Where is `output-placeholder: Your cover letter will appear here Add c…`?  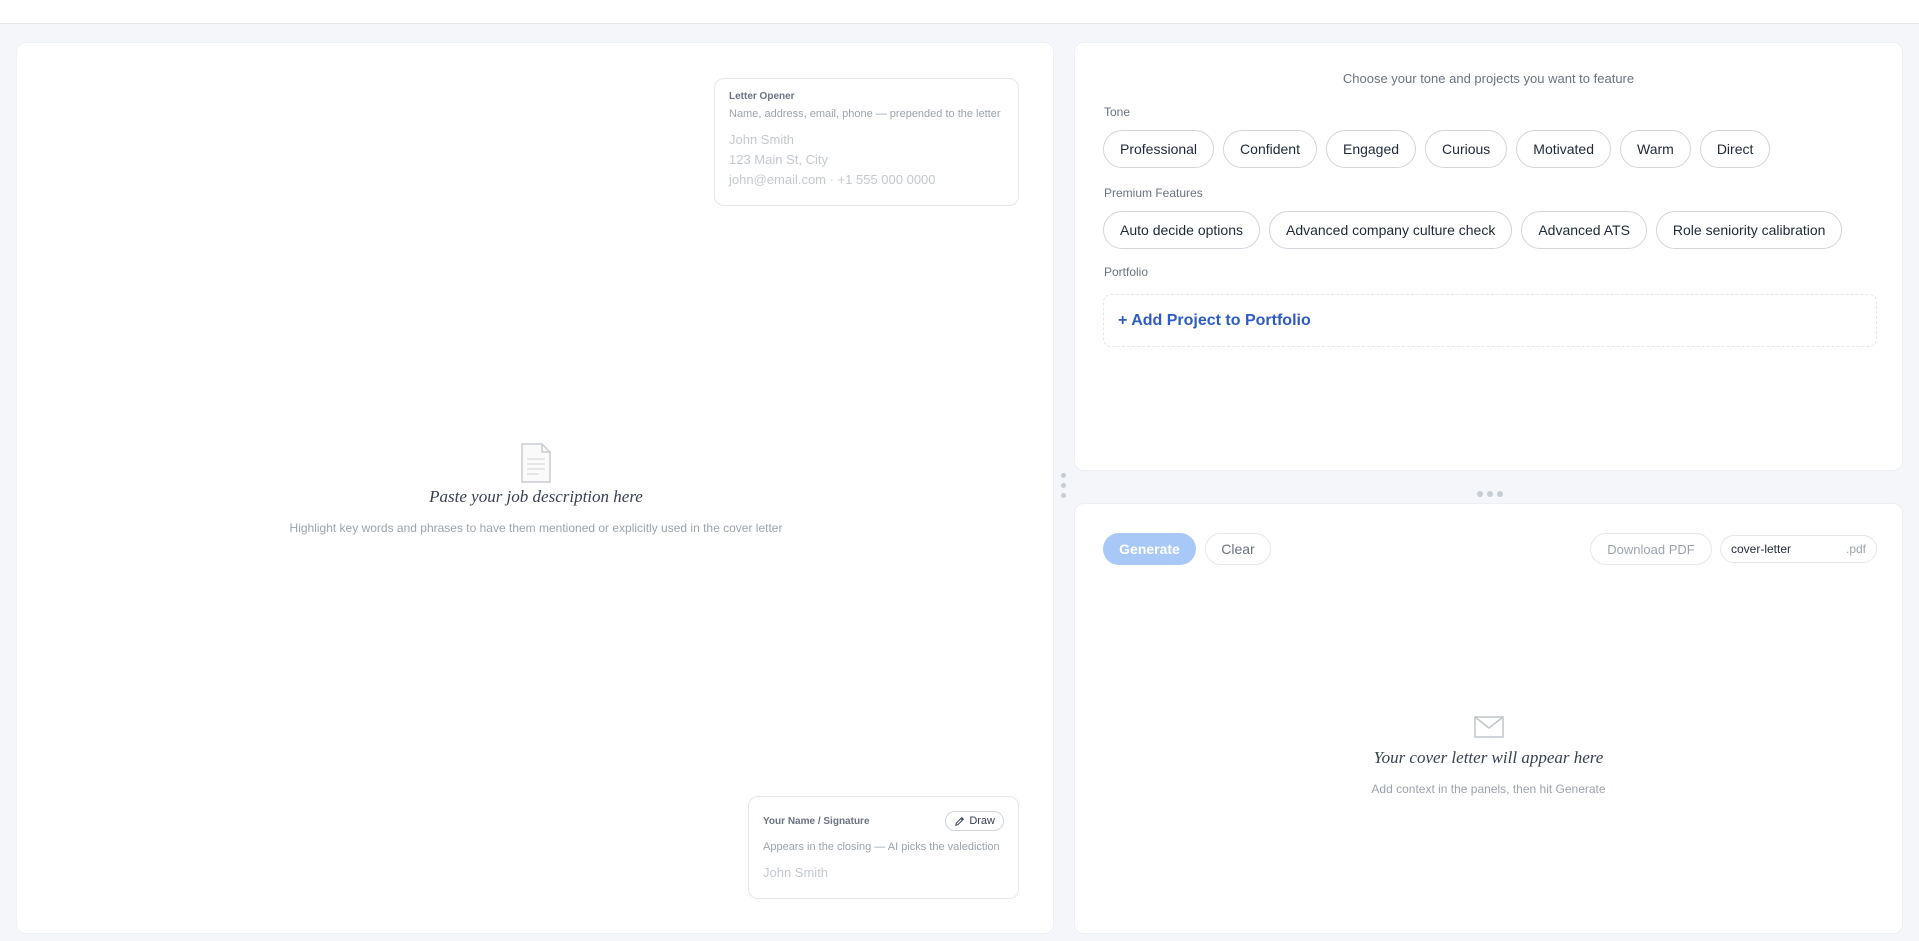
output-placeholder: Your cover letter will appear here Add c… is located at coordinates (1488, 756).